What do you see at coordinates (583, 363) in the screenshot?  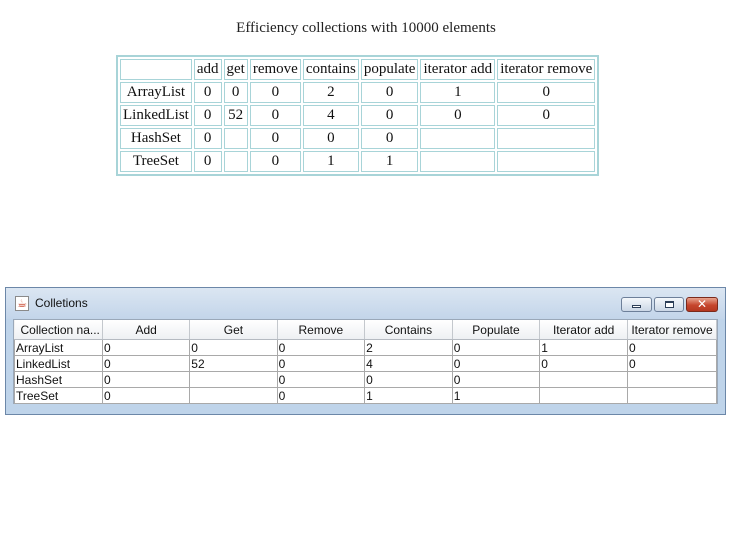 I see `table-cell-iterator-add: 0` at bounding box center [583, 363].